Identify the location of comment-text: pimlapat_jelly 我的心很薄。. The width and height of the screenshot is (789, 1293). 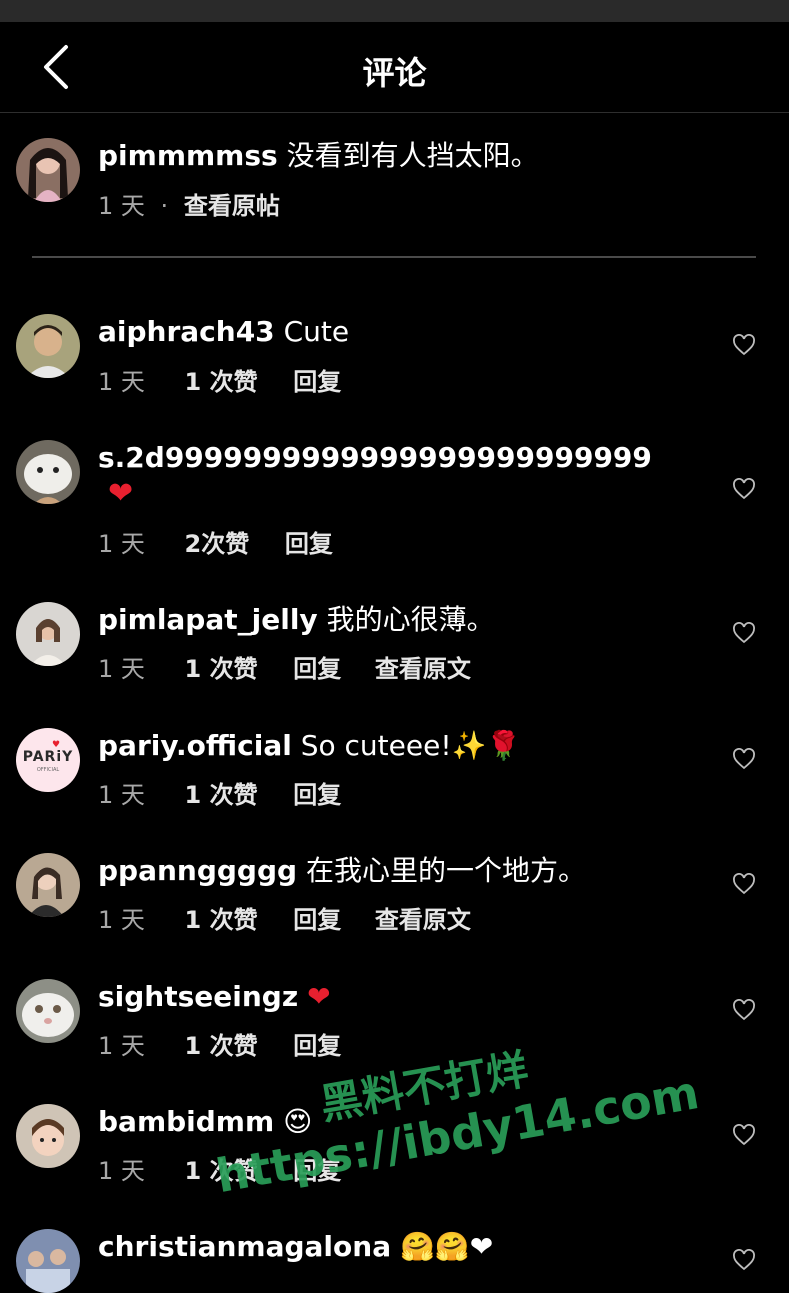
(296, 620).